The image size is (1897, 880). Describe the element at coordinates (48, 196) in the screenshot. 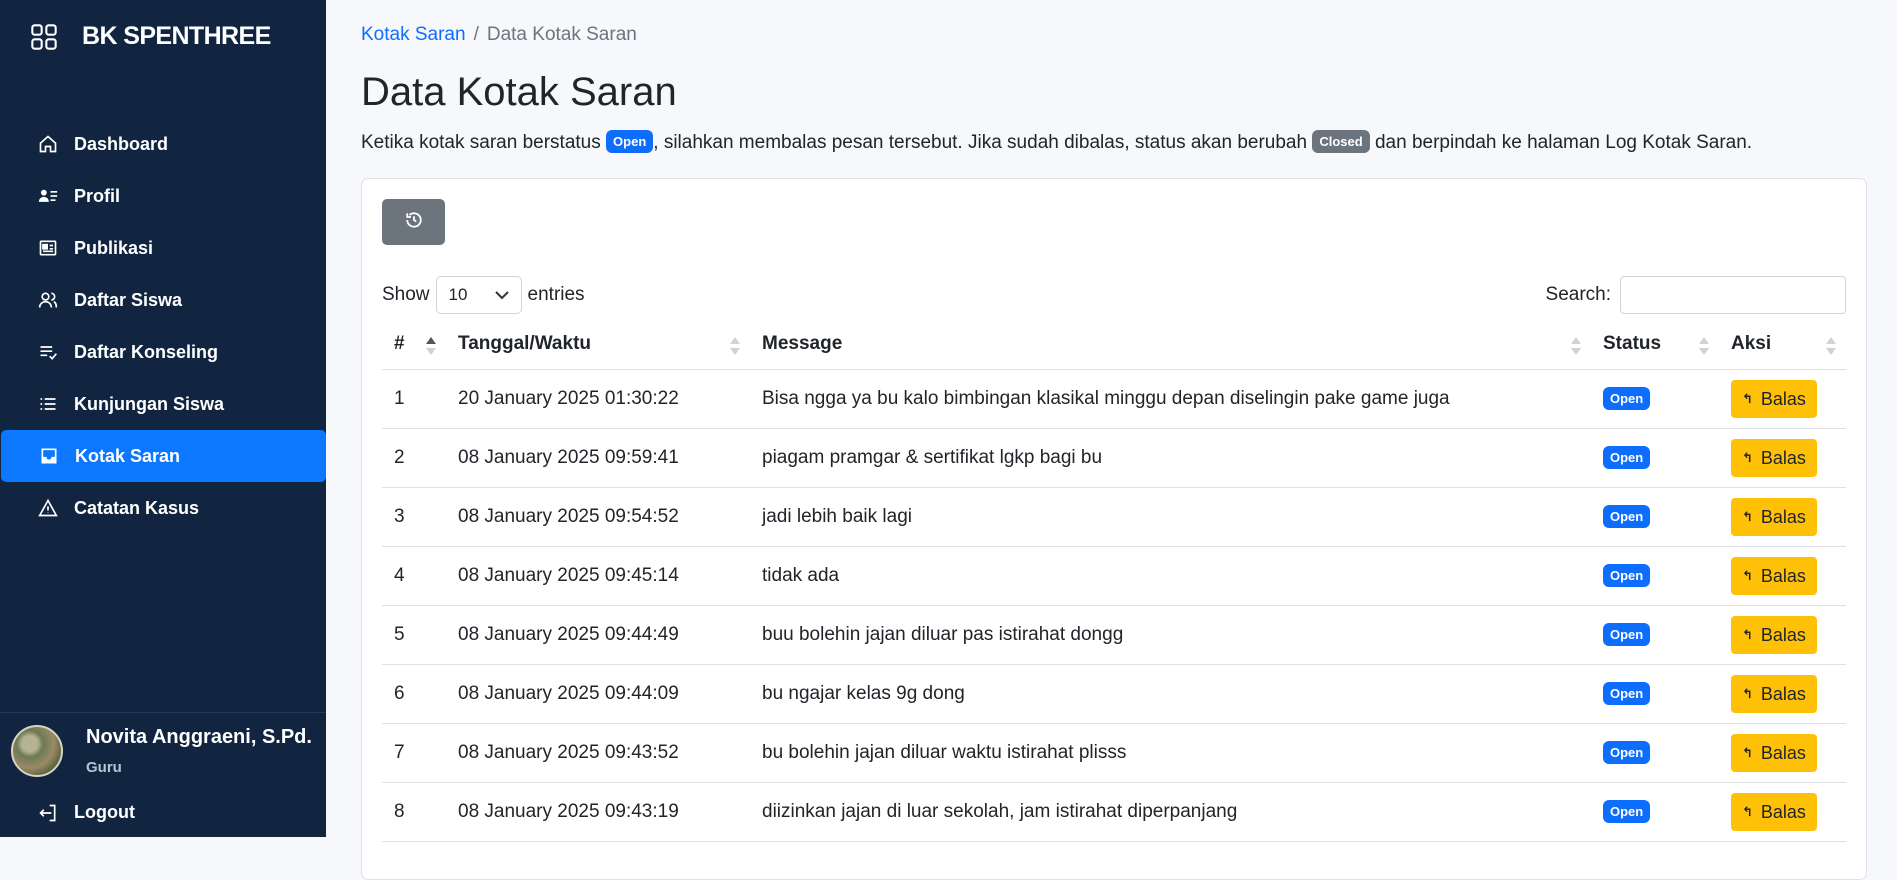

I see `profile-card-icon` at that location.